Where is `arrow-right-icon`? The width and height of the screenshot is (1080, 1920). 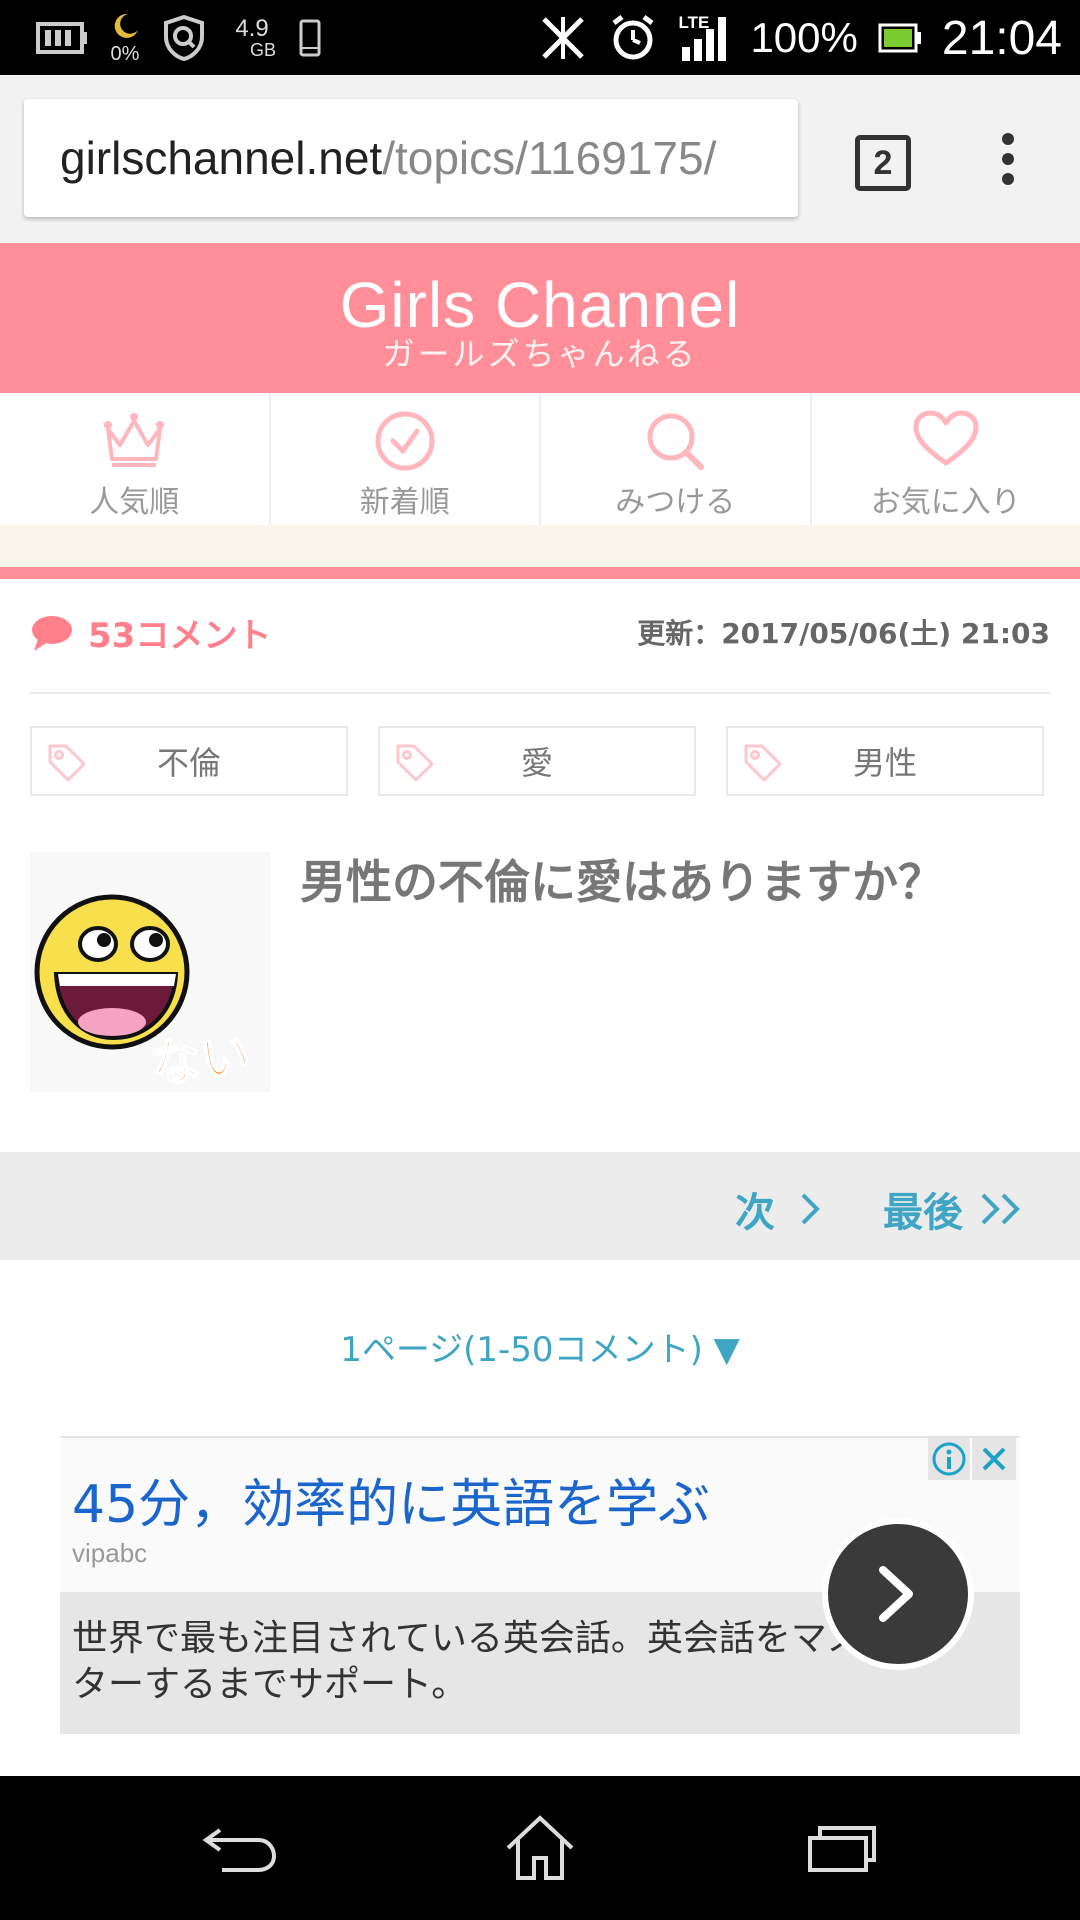
arrow-right-icon is located at coordinates (896, 1594).